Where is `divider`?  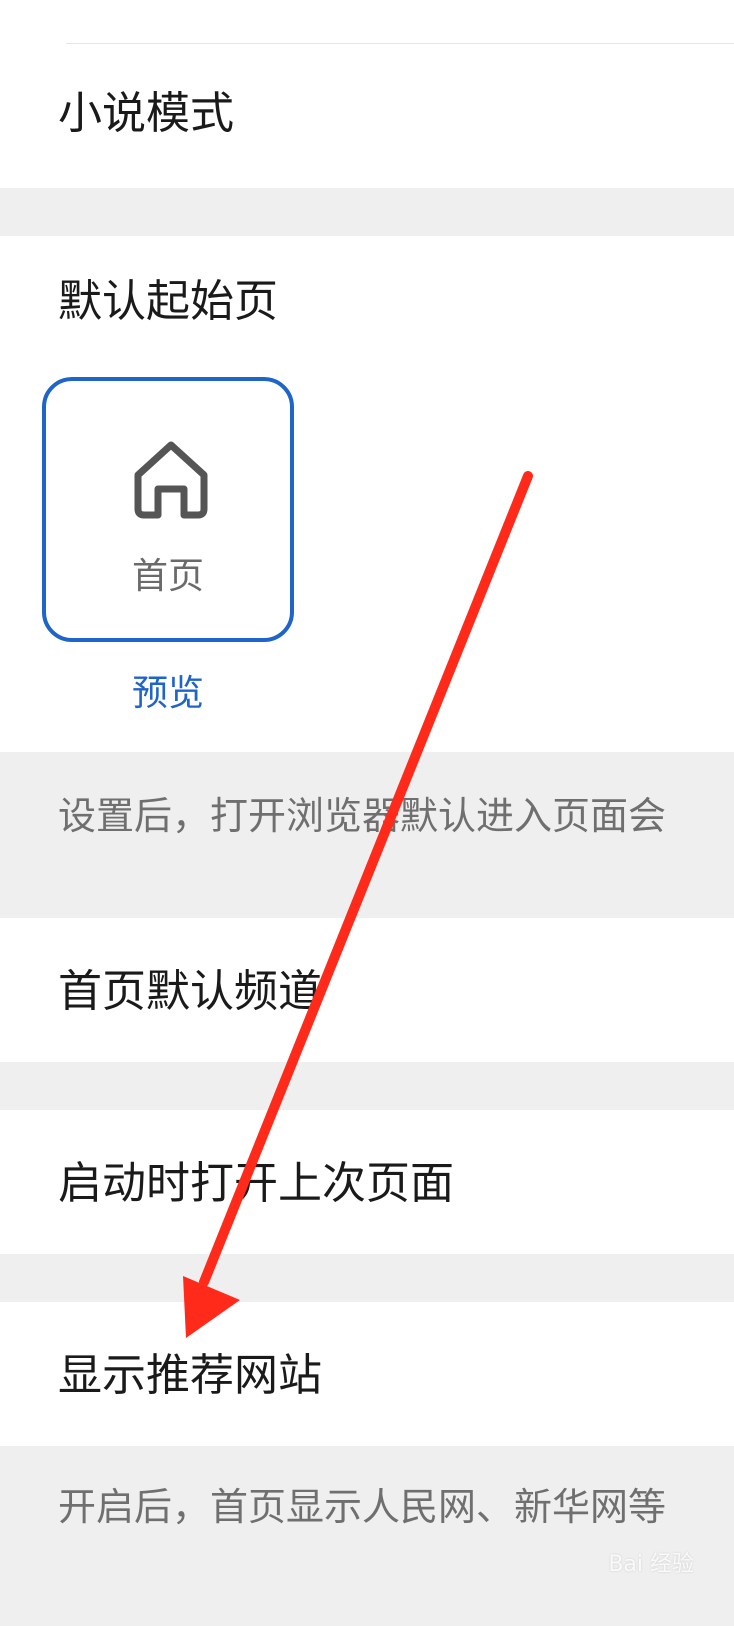
divider is located at coordinates (400, 43).